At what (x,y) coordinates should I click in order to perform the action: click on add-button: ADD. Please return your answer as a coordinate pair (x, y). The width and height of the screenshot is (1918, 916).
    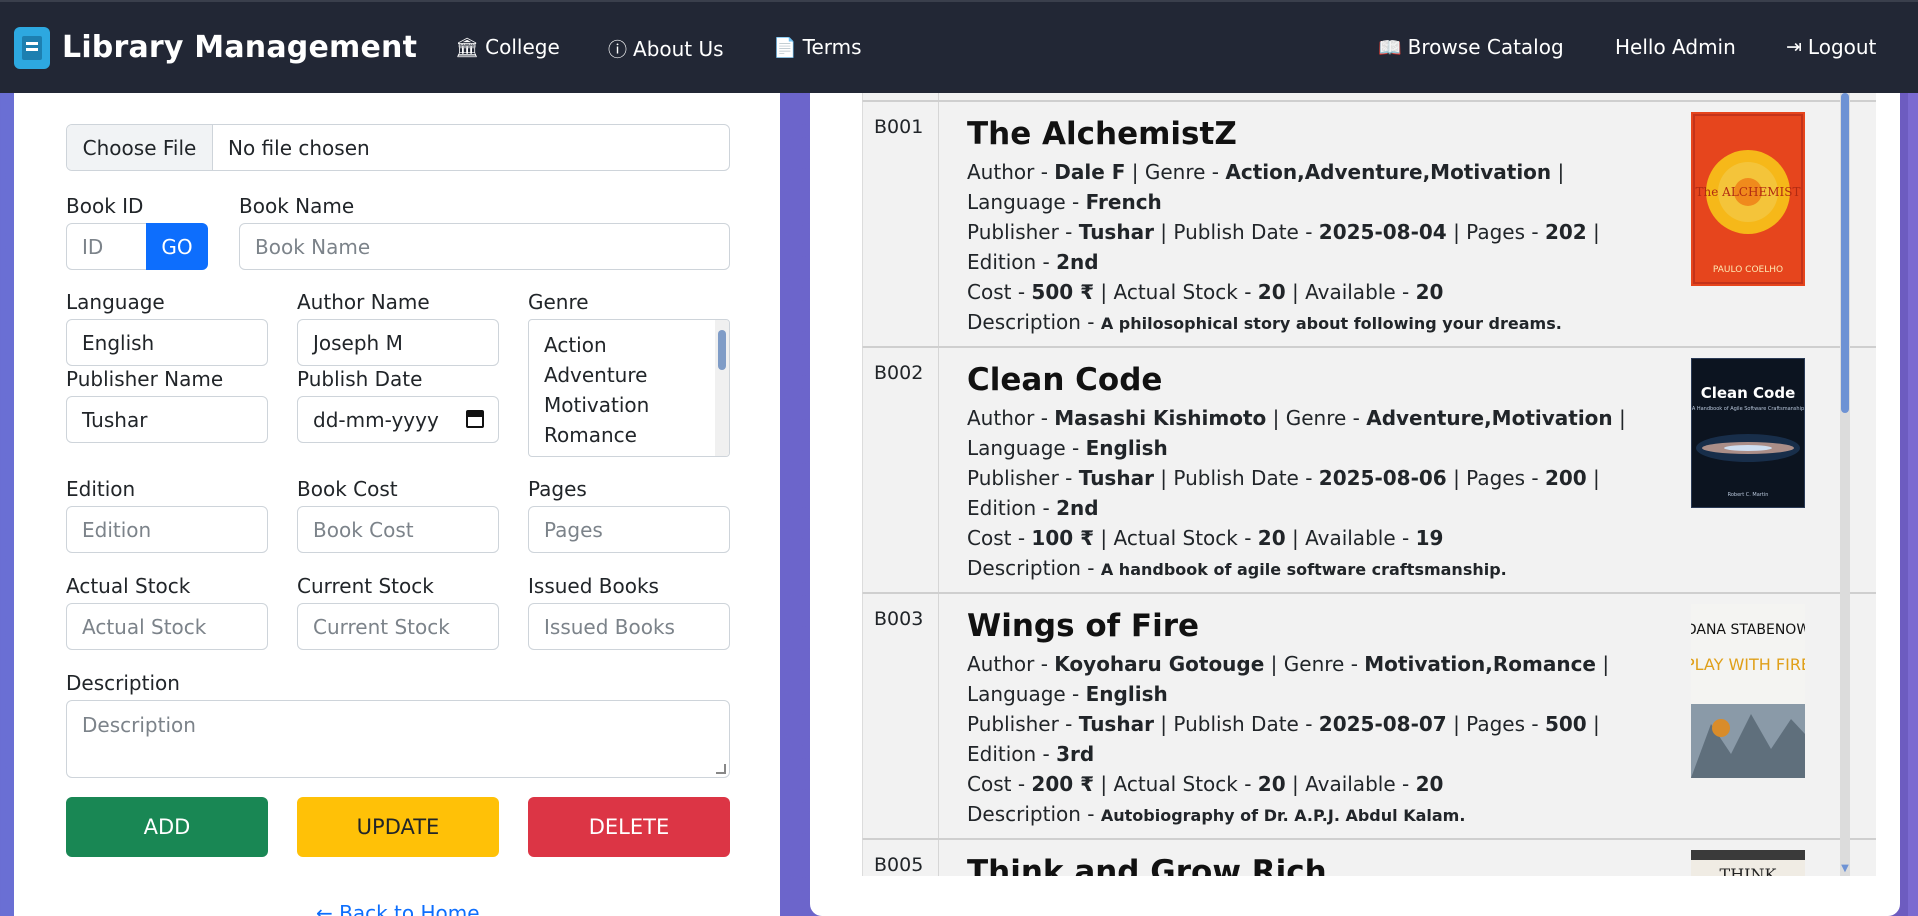
    Looking at the image, I should click on (167, 827).